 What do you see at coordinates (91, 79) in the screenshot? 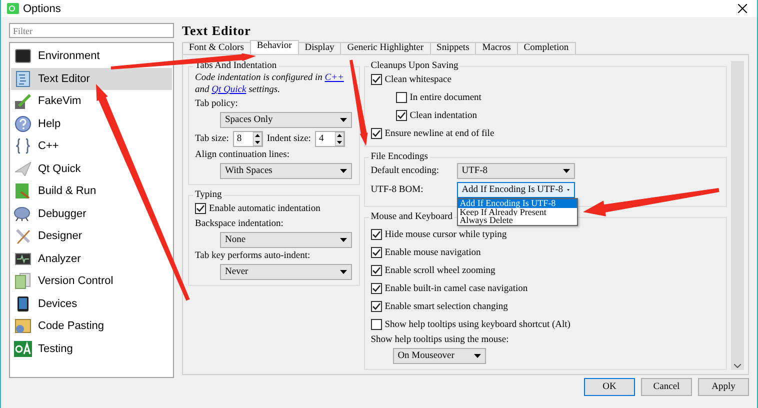
I see `category-item: Text Editor` at bounding box center [91, 79].